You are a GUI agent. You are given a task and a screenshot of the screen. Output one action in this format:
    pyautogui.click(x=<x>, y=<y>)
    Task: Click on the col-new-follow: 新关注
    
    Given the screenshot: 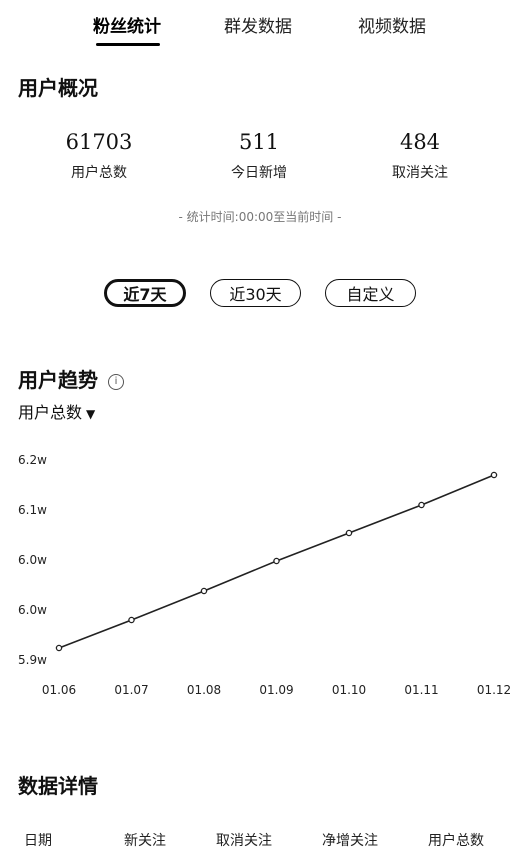 What is the action you would take?
    pyautogui.click(x=145, y=841)
    